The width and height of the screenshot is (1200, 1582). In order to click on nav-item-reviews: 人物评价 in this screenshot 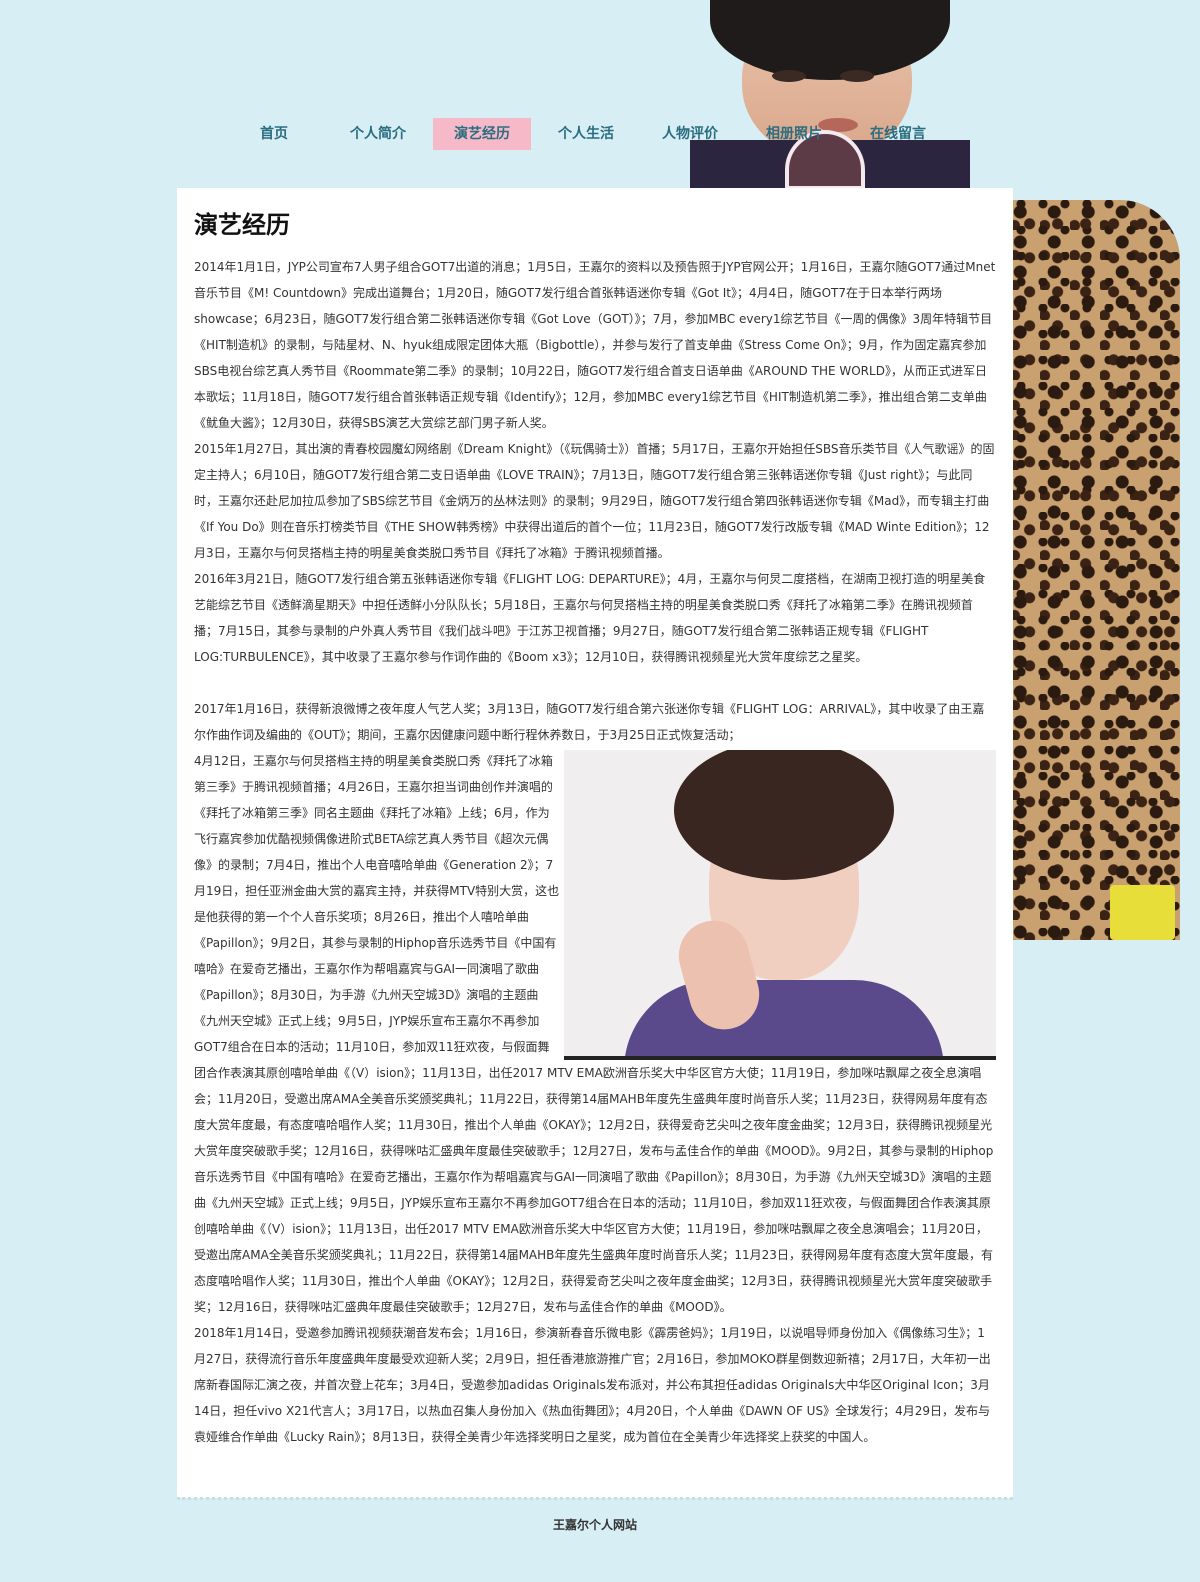, I will do `click(690, 134)`.